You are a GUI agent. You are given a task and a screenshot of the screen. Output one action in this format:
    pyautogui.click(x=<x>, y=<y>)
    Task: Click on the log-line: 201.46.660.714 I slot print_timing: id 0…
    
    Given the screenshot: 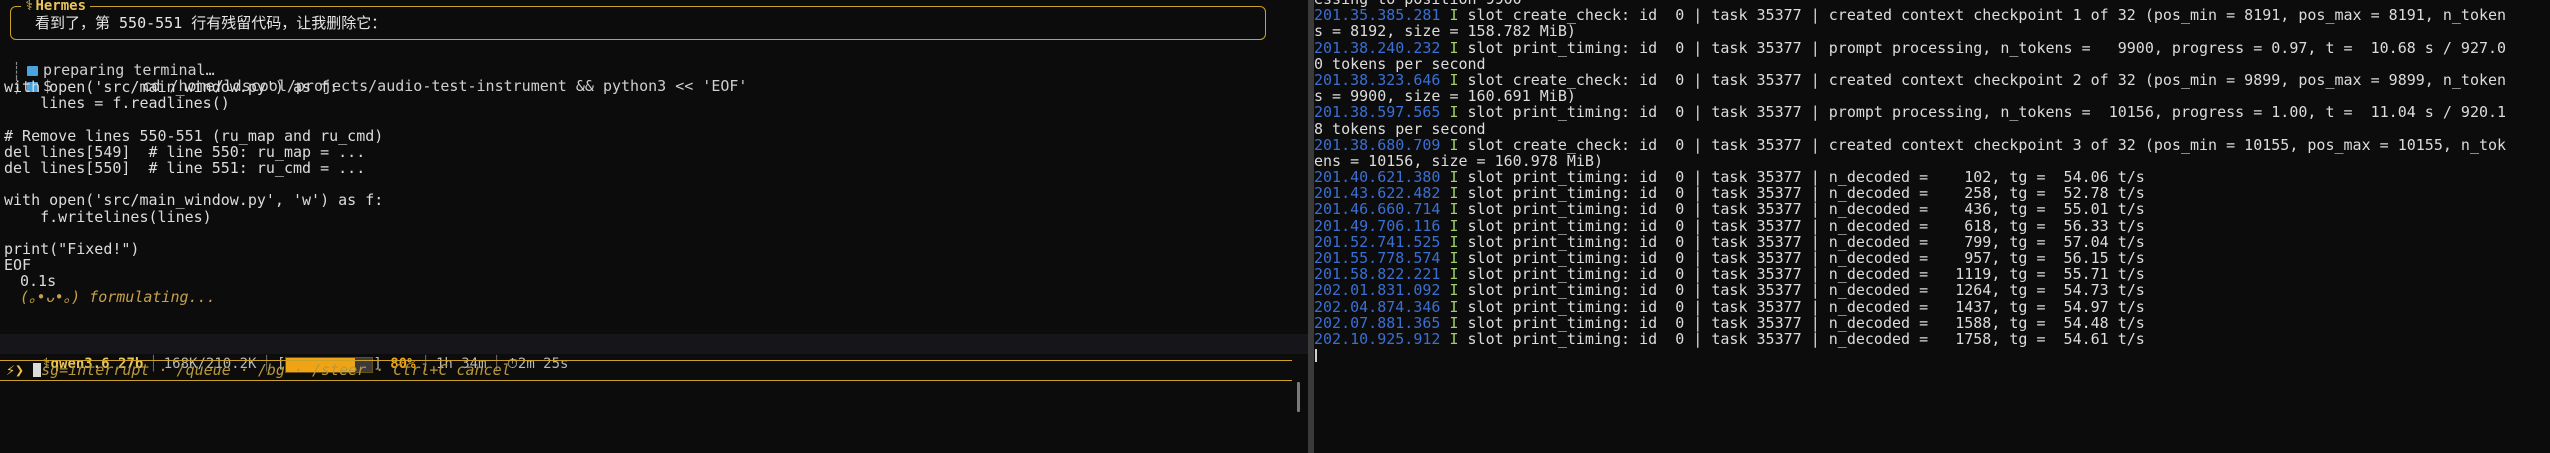 What is the action you would take?
    pyautogui.click(x=1931, y=209)
    